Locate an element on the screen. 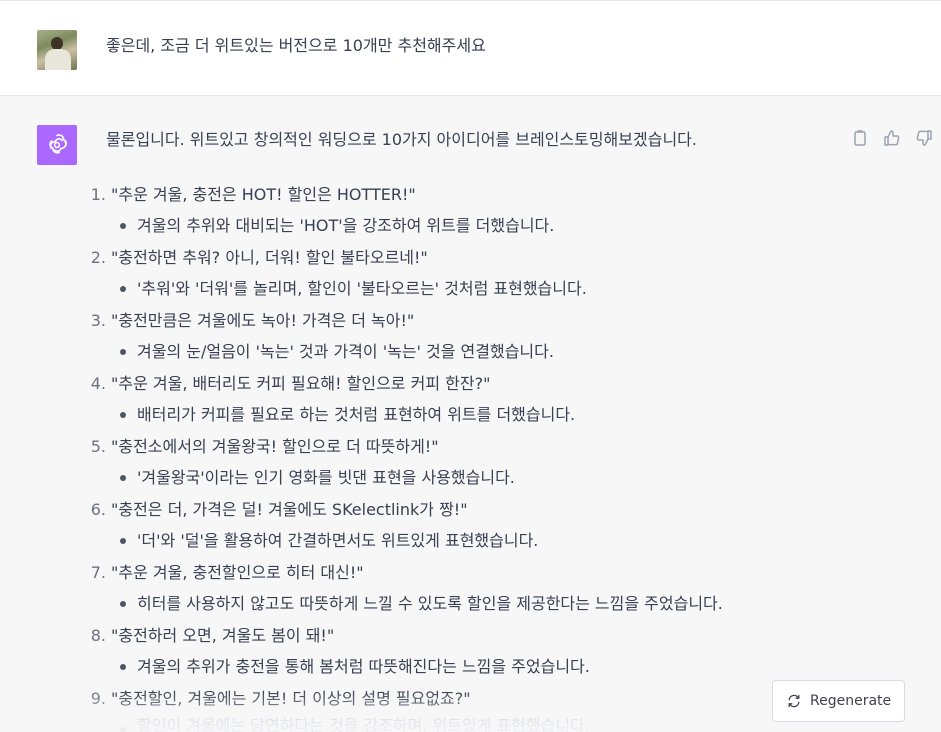  item-note: '추워'와 '더워'를 놀리며, 할인이 '불타오르는' 것처럼 표현했습니다. is located at coordinates (362, 288).